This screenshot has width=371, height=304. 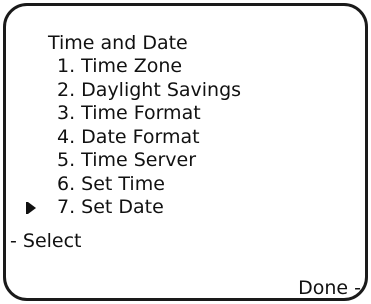 I want to click on menu-item-label: 3. Time Format, so click(x=129, y=113).